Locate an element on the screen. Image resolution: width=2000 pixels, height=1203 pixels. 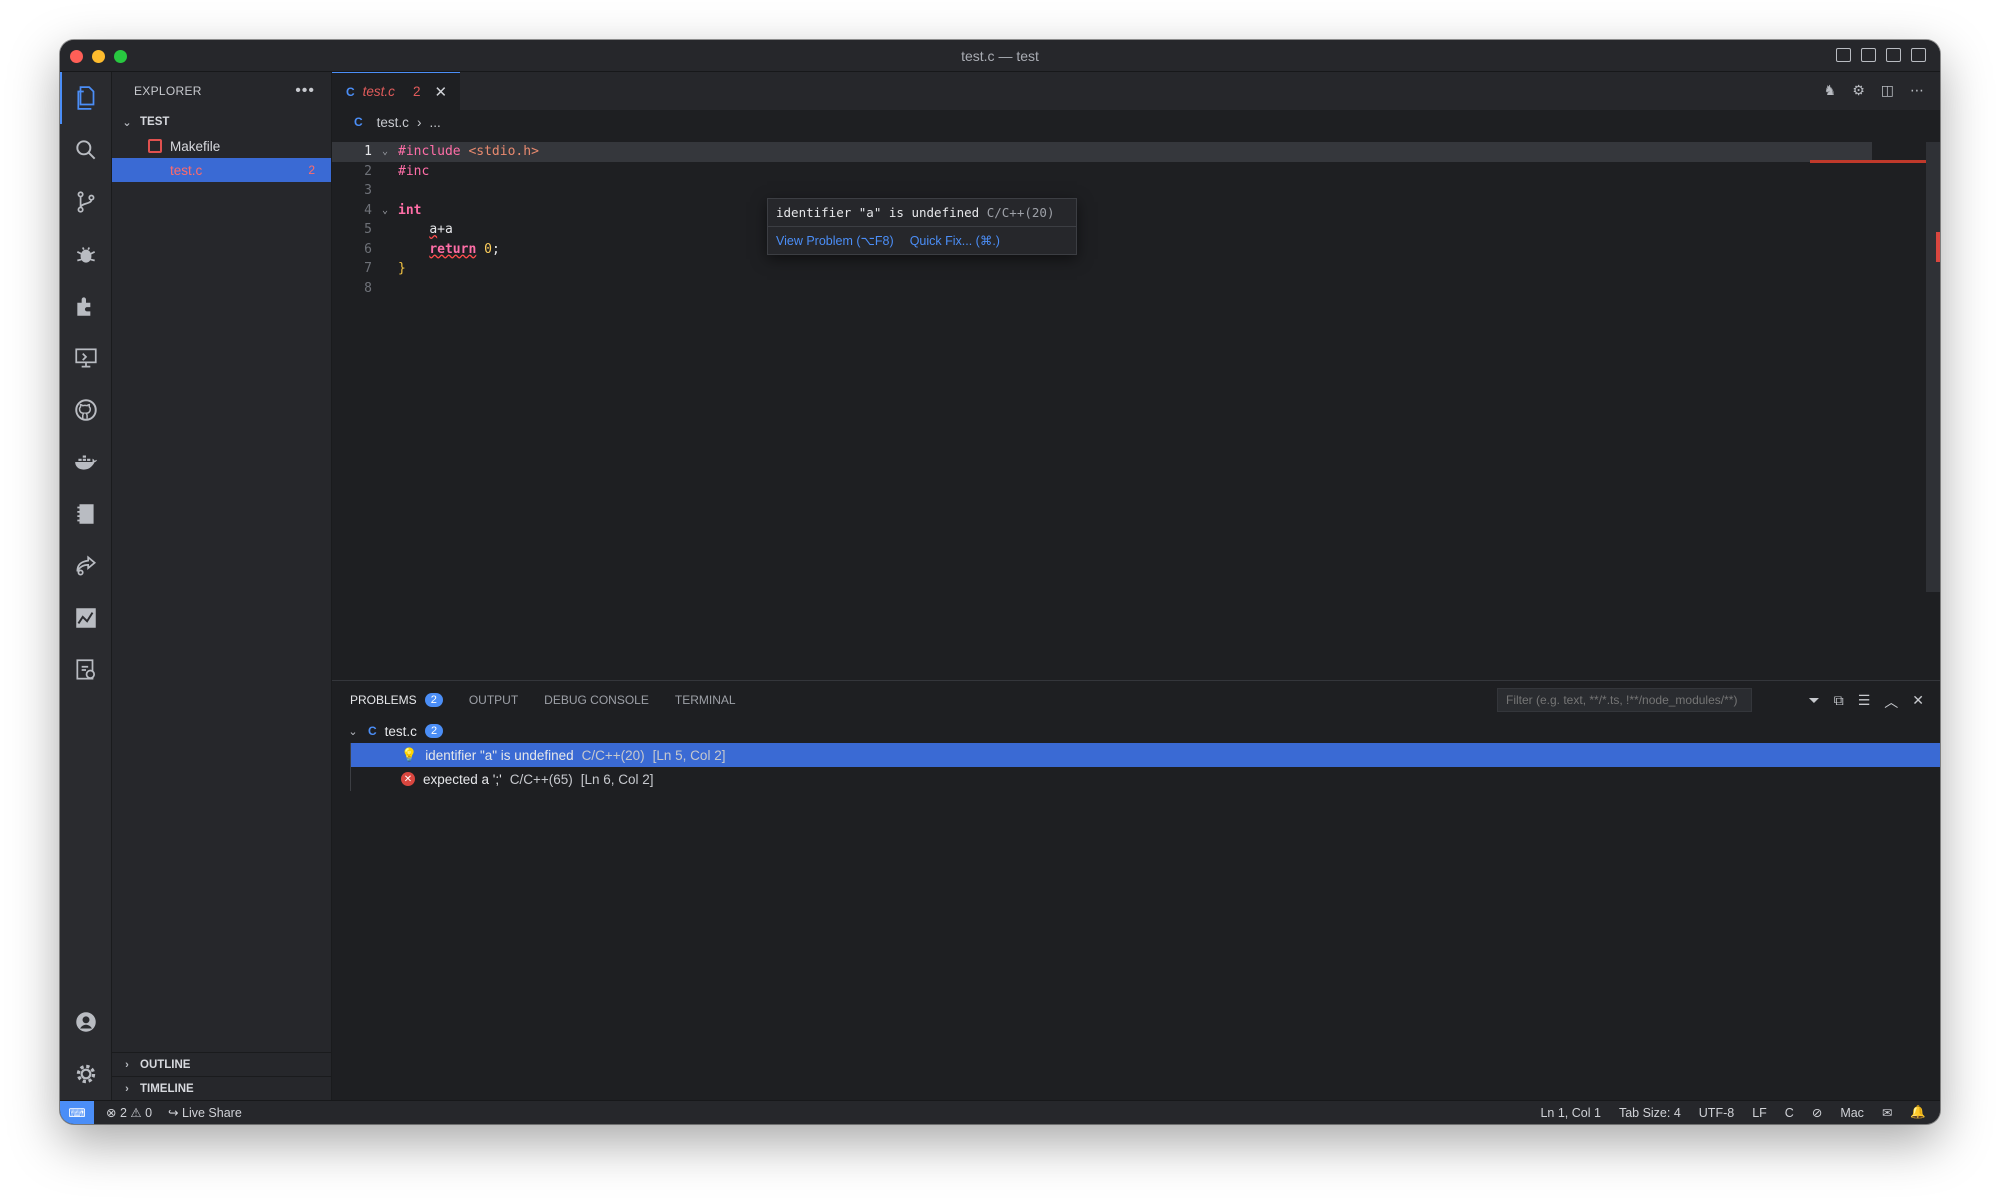
customize-layout-icon is located at coordinates (1918, 55).